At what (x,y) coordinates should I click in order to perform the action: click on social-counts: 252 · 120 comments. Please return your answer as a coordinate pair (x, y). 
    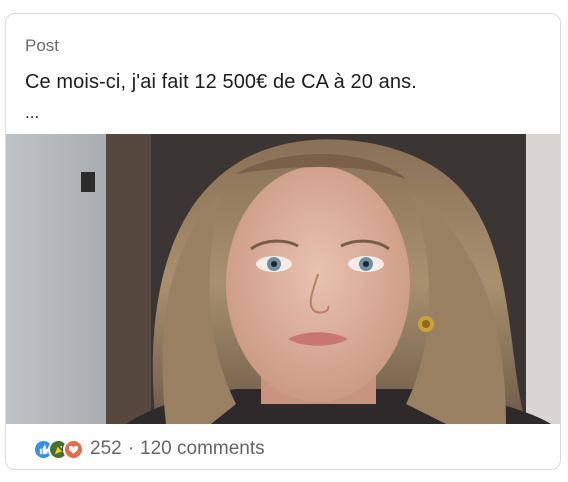
    Looking at the image, I should click on (149, 449).